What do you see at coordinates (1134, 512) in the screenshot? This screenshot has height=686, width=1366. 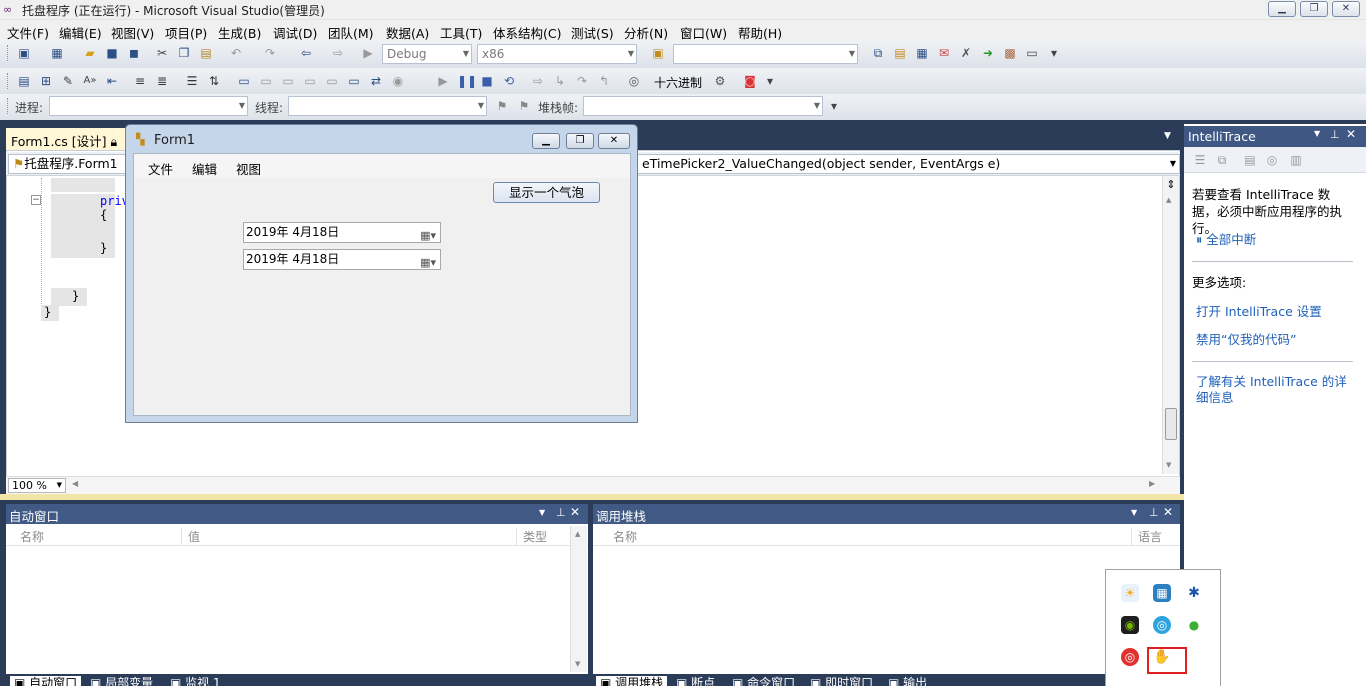 I see `dropdown-icon: ▼` at bounding box center [1134, 512].